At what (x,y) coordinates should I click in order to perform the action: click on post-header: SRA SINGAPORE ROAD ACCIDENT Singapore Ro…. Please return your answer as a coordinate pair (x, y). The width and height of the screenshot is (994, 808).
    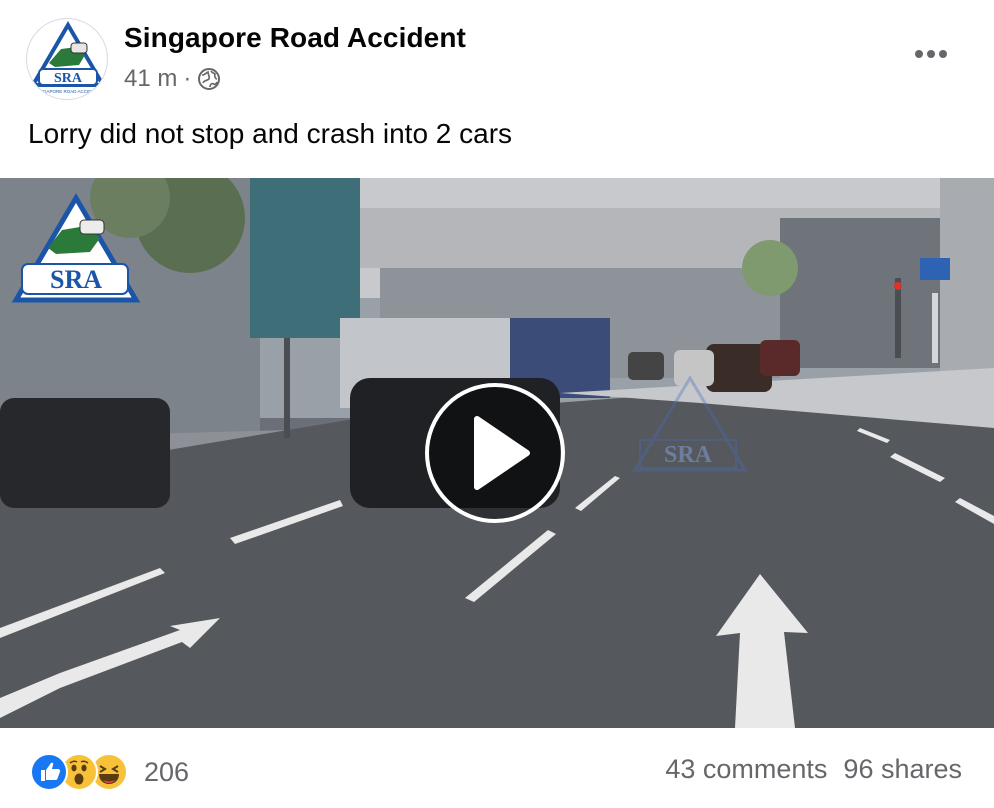
    Looking at the image, I should click on (497, 55).